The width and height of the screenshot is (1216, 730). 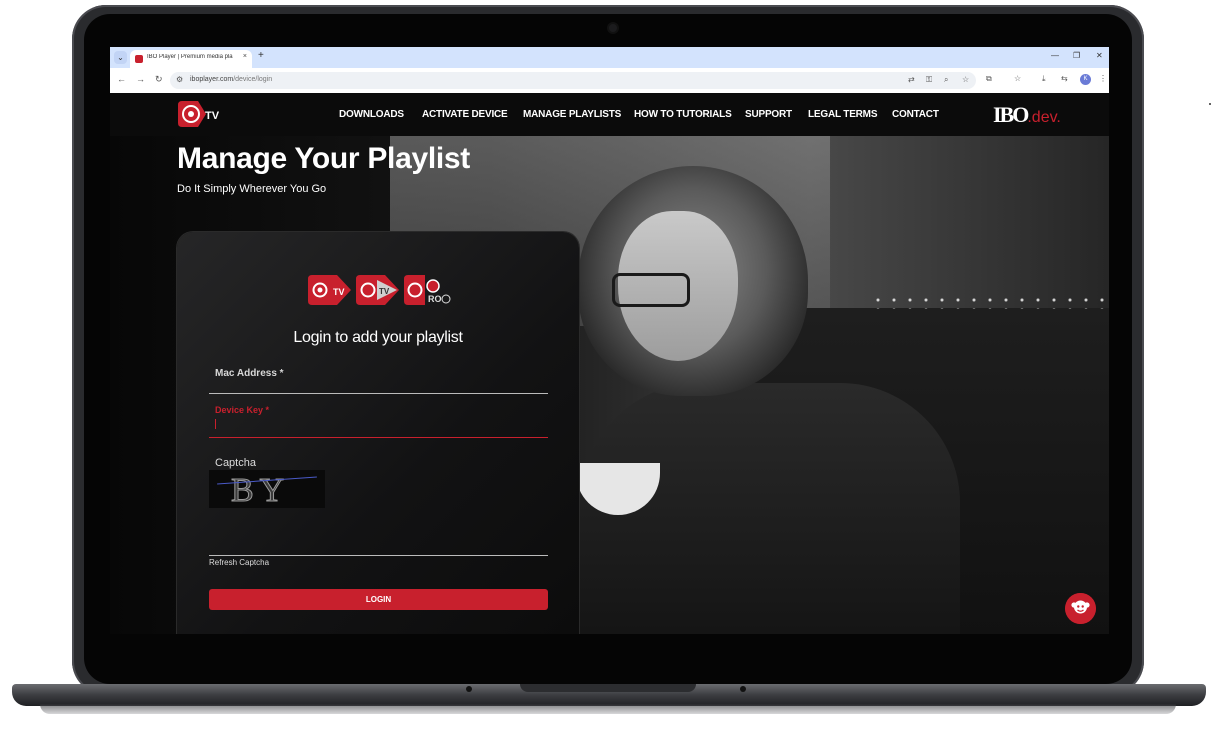 I want to click on login-button: LOGIN, so click(x=378, y=599).